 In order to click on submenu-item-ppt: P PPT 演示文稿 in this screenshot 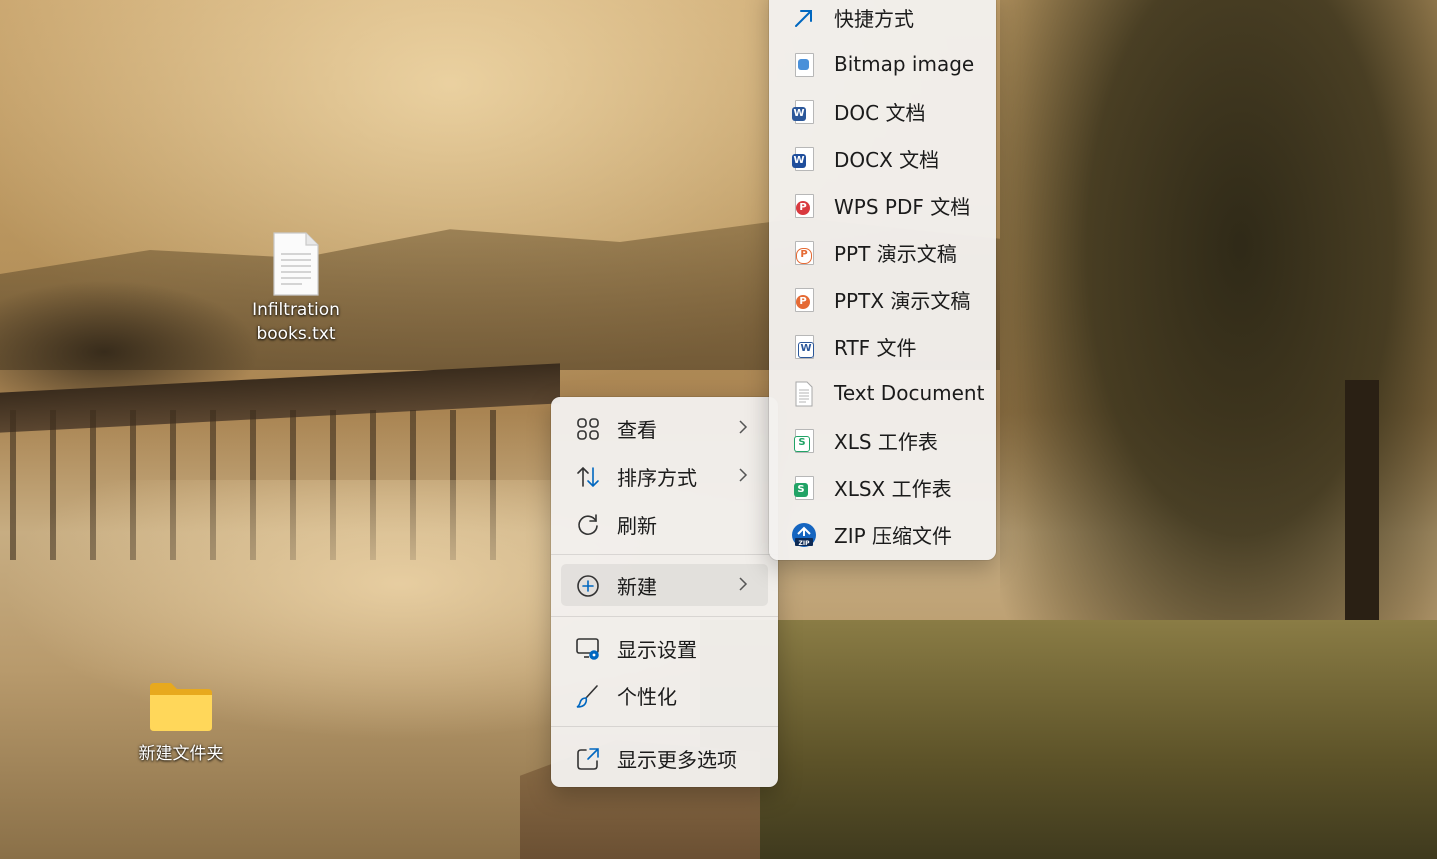, I will do `click(882, 252)`.